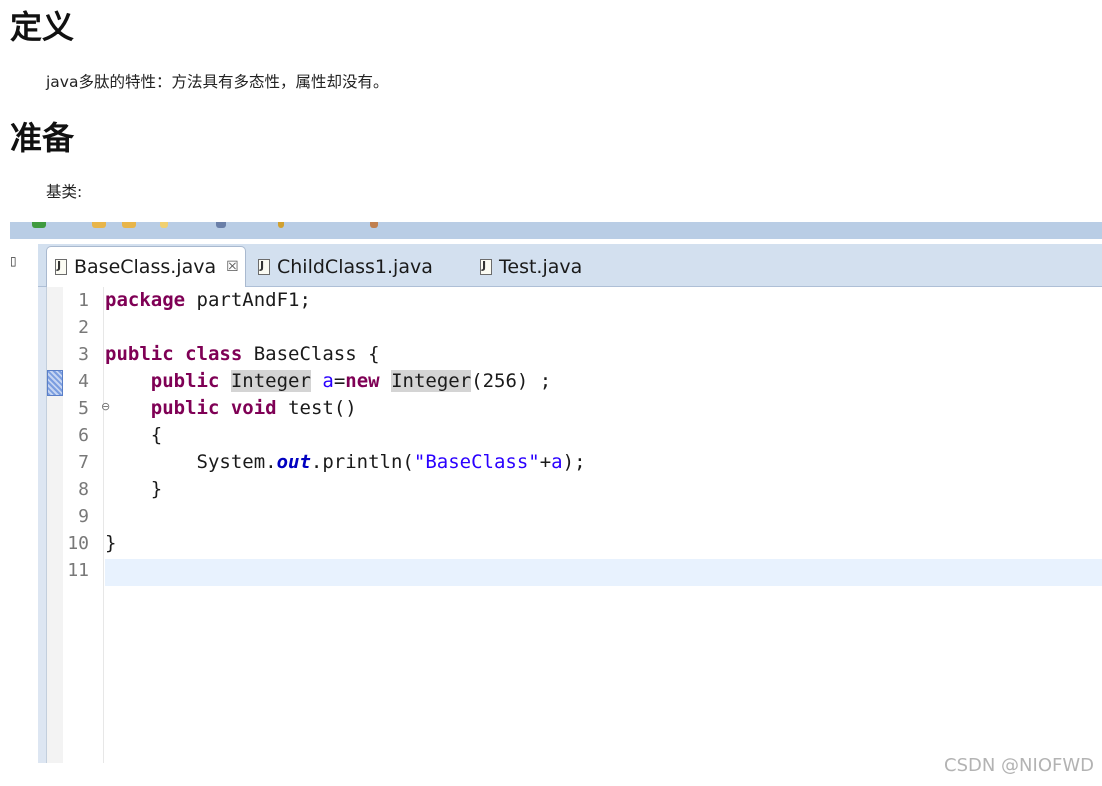 This screenshot has width=1102, height=786. Describe the element at coordinates (55, 383) in the screenshot. I see `occurrence-marker` at that location.